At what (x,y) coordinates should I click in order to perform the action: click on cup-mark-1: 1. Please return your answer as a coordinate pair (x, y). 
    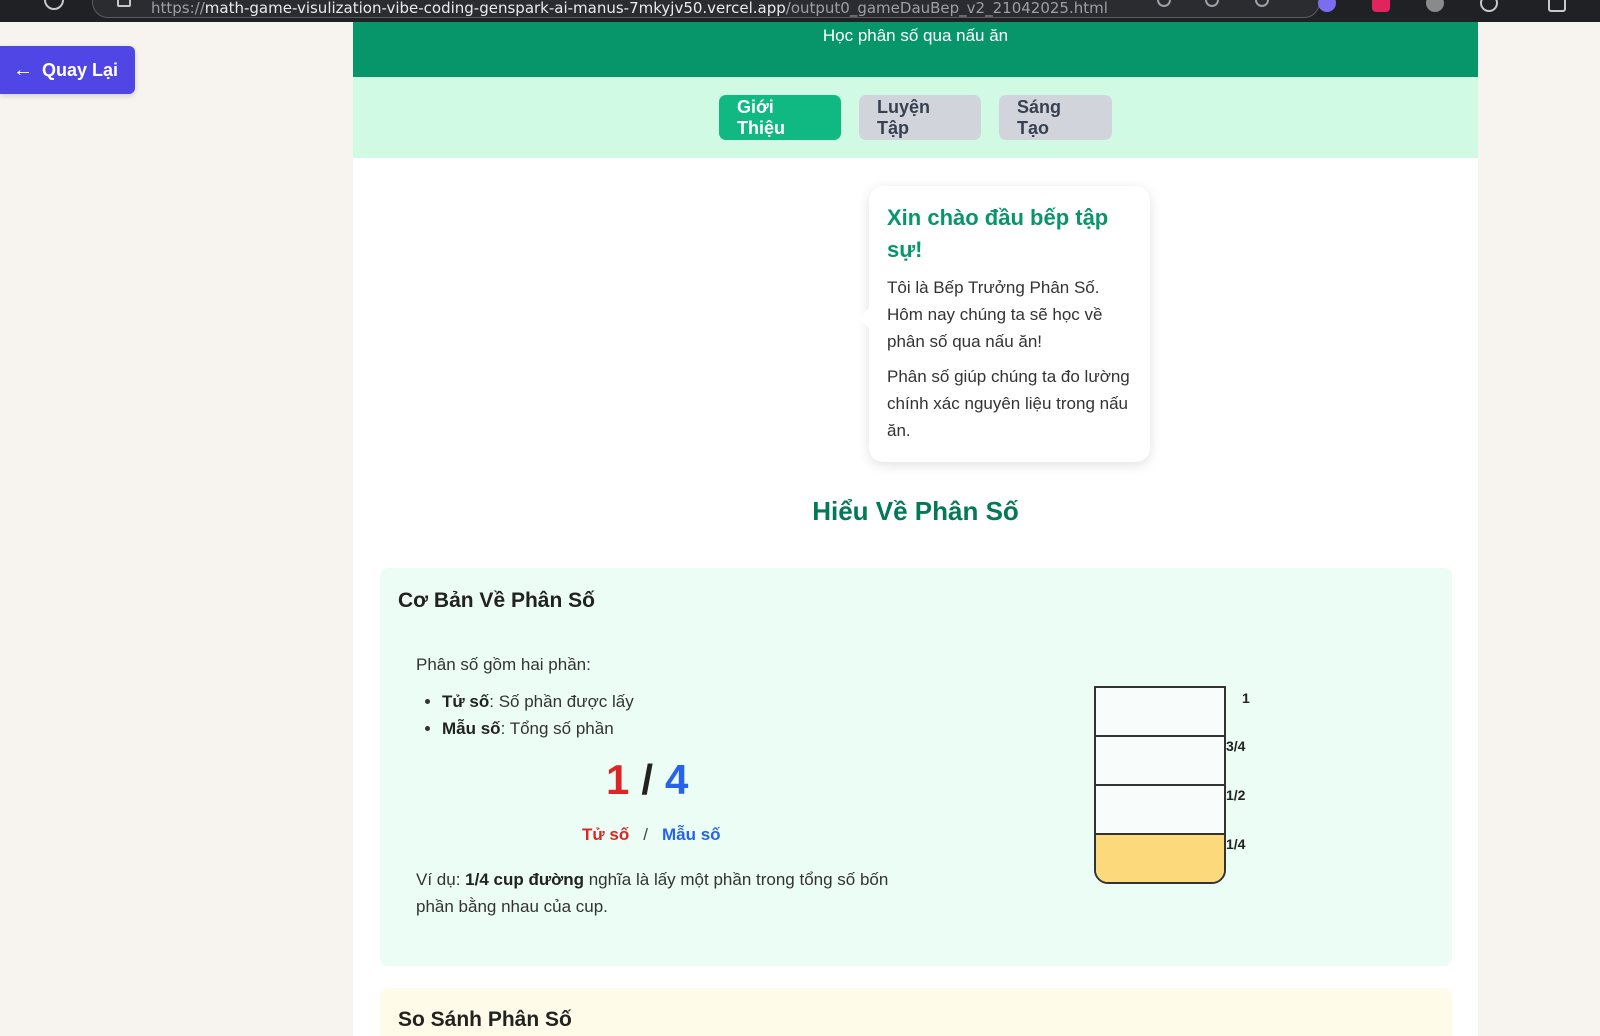
    Looking at the image, I should click on (1246, 698).